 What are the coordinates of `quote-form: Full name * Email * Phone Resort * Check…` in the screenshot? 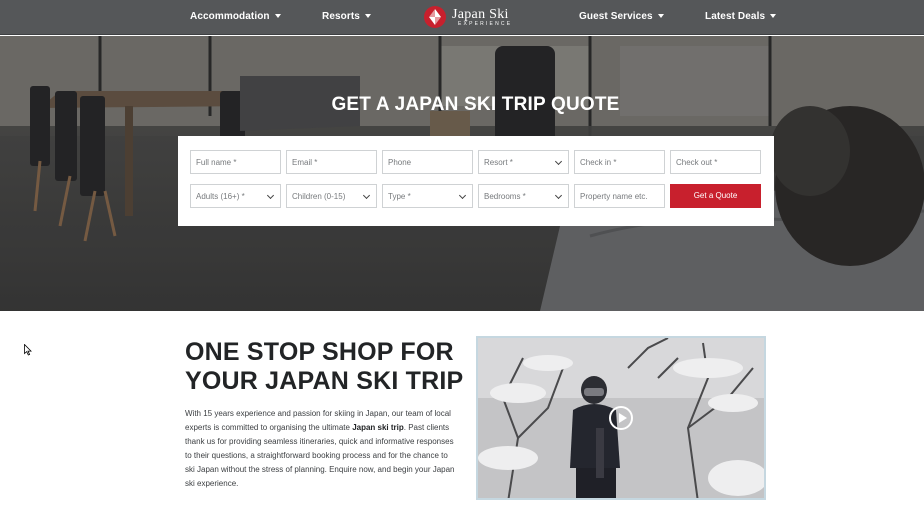 It's located at (476, 181).